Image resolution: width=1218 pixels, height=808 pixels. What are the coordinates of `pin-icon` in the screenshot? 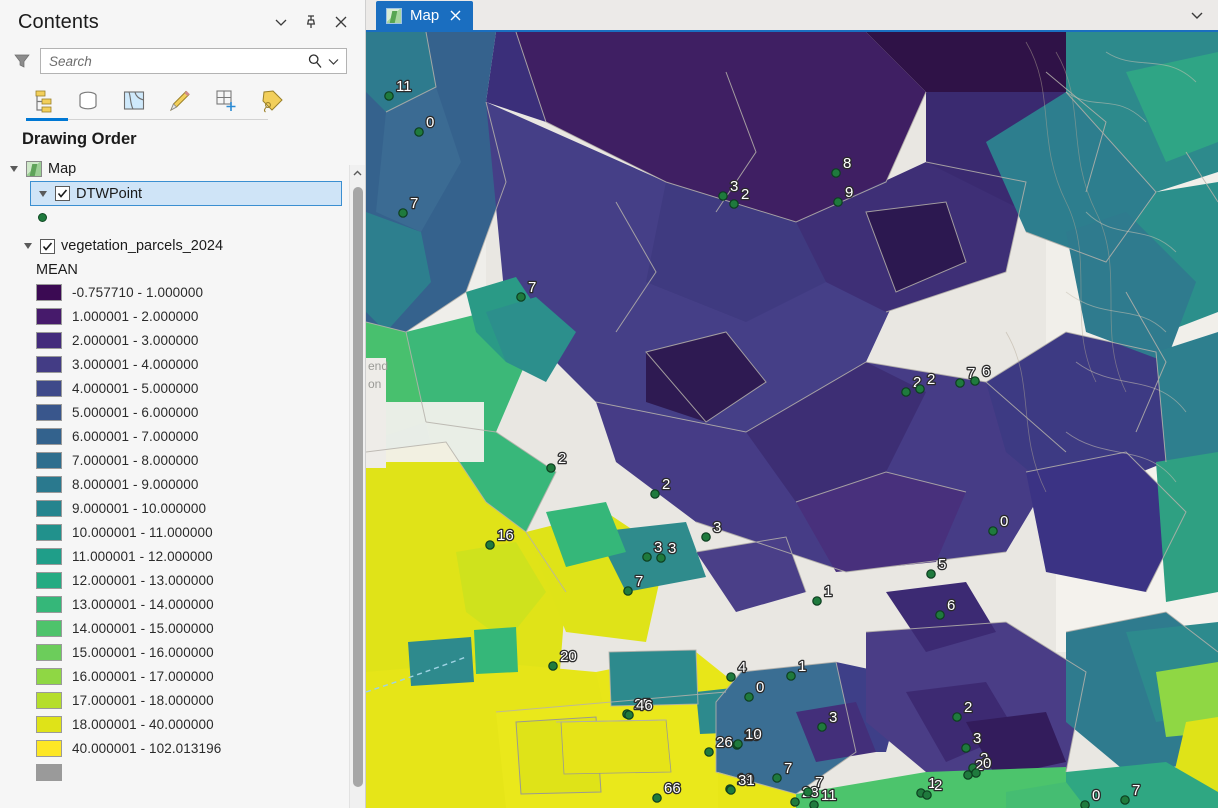 It's located at (311, 22).